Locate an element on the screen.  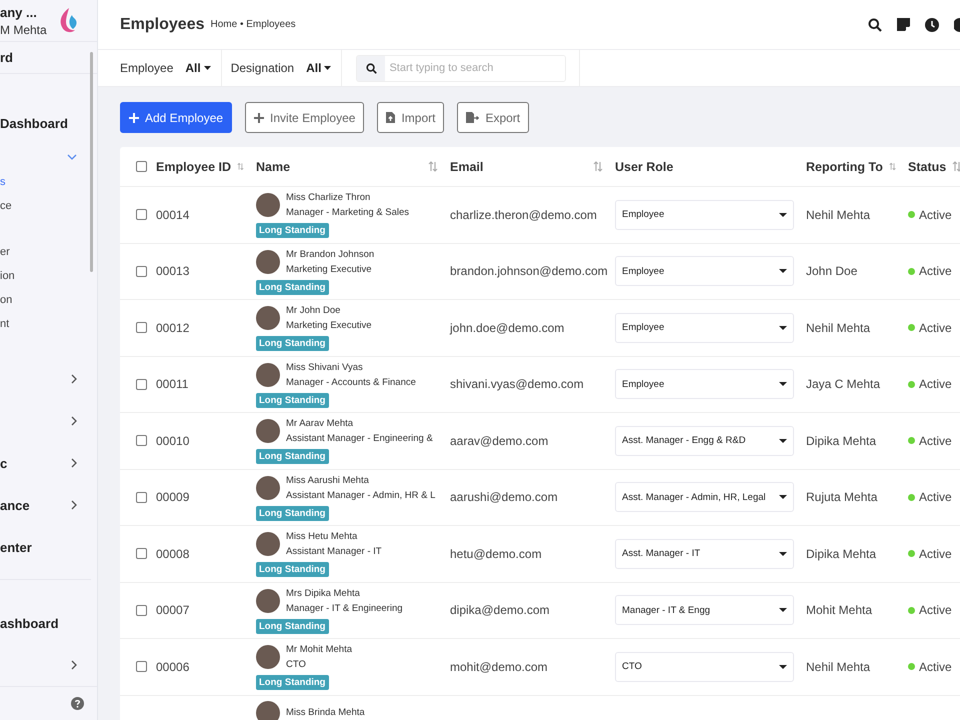
select-all-checkbox is located at coordinates (141, 166).